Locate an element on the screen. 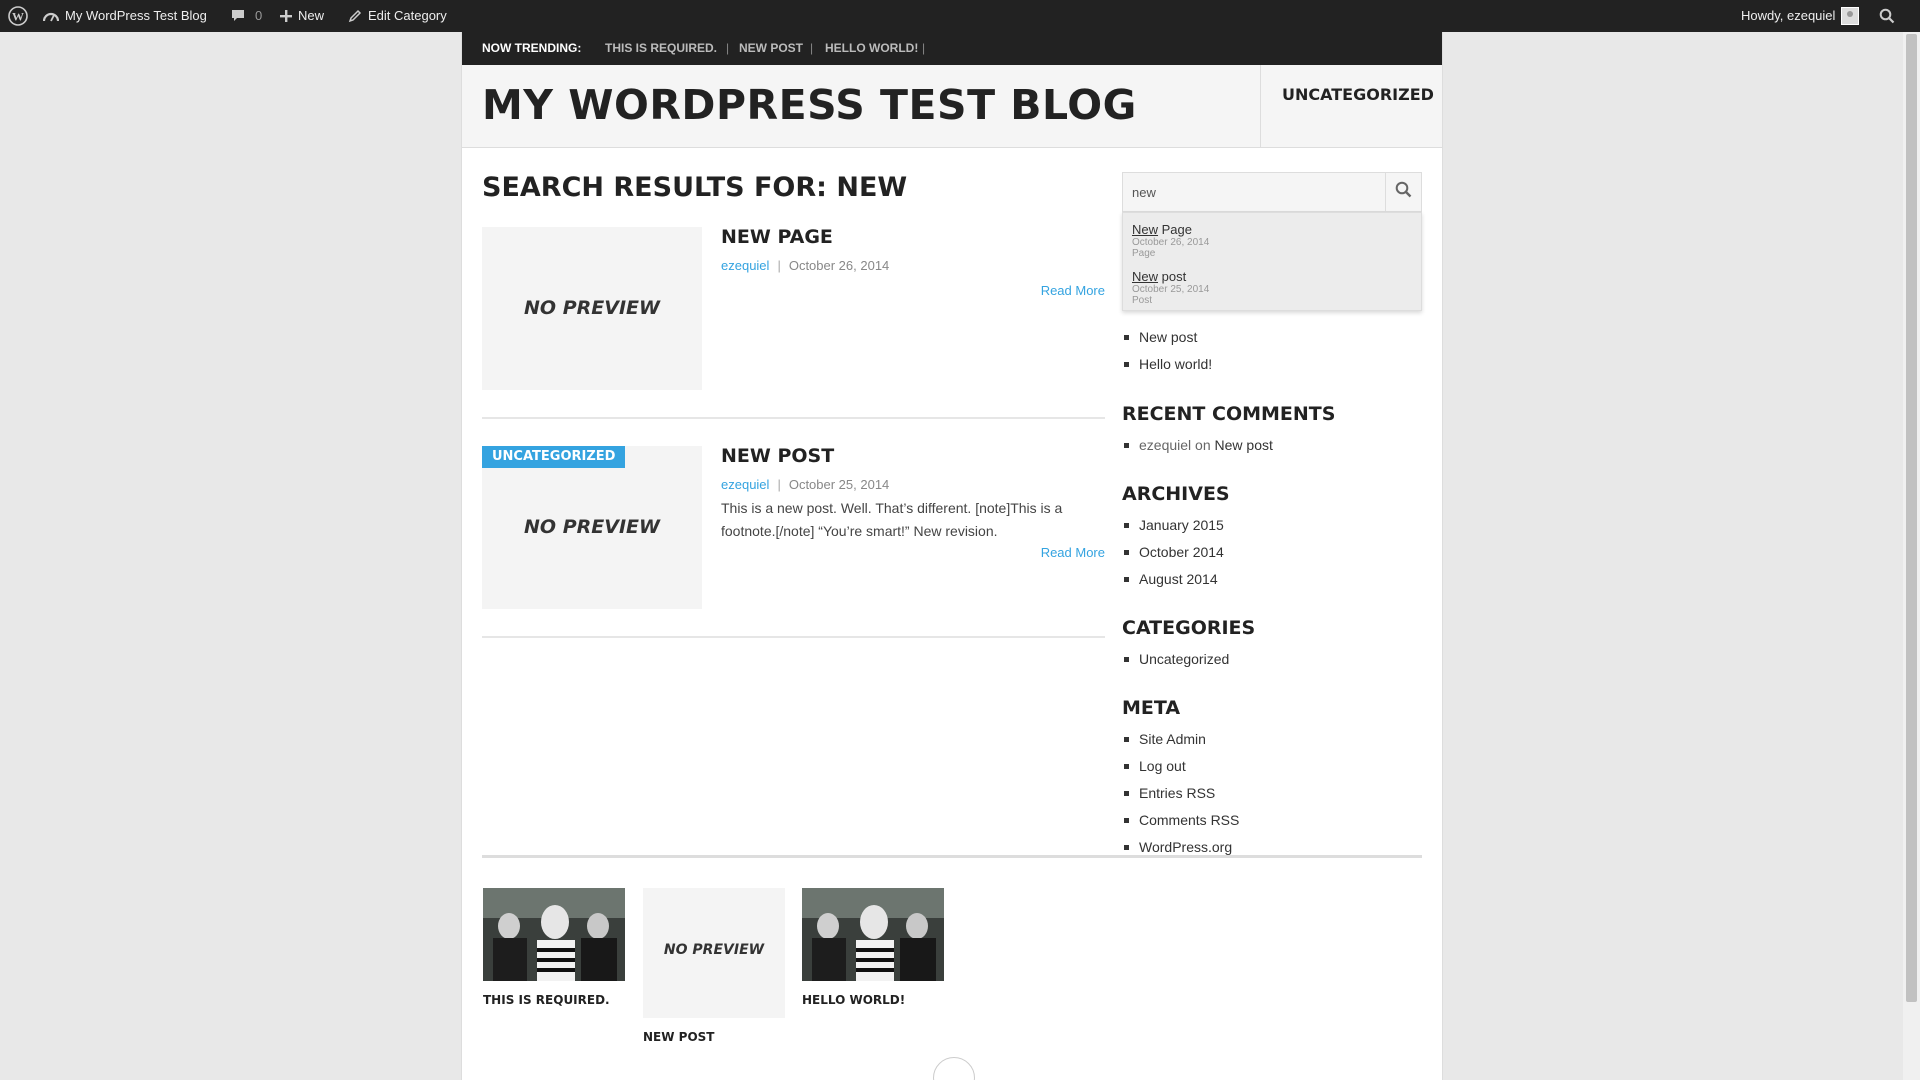 The height and width of the screenshot is (1080, 1920). search-form is located at coordinates (1272, 192).